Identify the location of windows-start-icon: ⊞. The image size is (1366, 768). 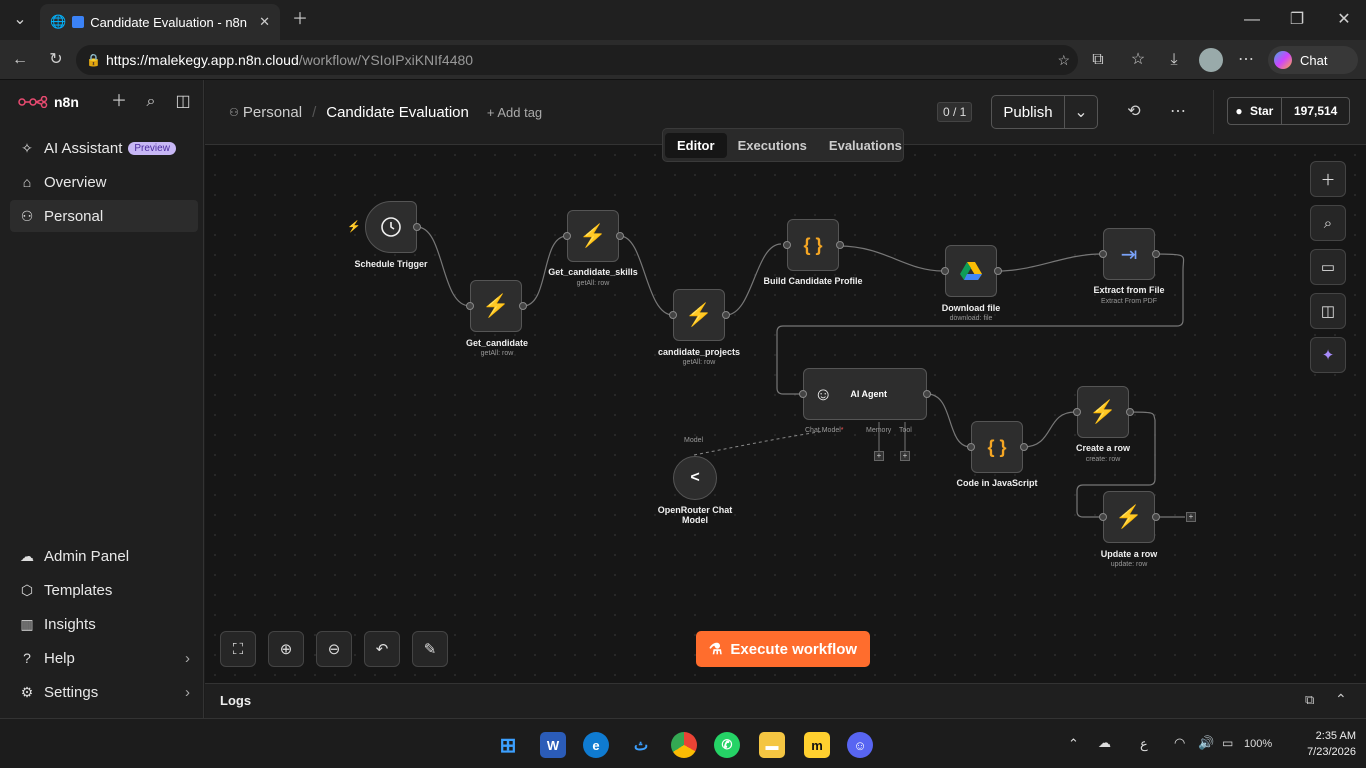
(508, 745).